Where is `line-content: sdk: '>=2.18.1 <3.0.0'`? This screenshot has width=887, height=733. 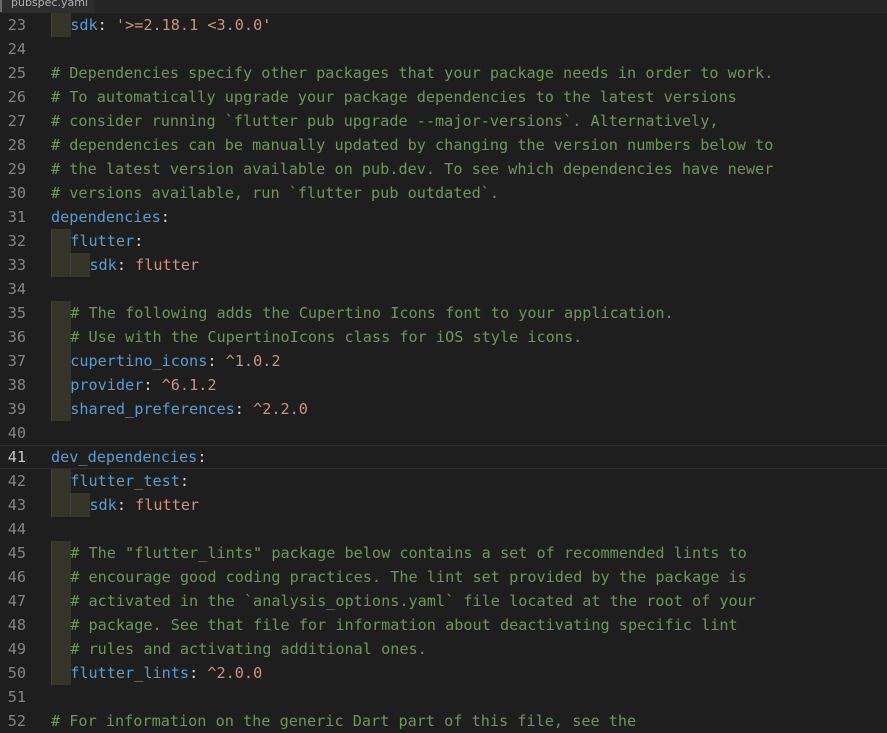 line-content: sdk: '>=2.18.1 <3.0.0' is located at coordinates (170, 25).